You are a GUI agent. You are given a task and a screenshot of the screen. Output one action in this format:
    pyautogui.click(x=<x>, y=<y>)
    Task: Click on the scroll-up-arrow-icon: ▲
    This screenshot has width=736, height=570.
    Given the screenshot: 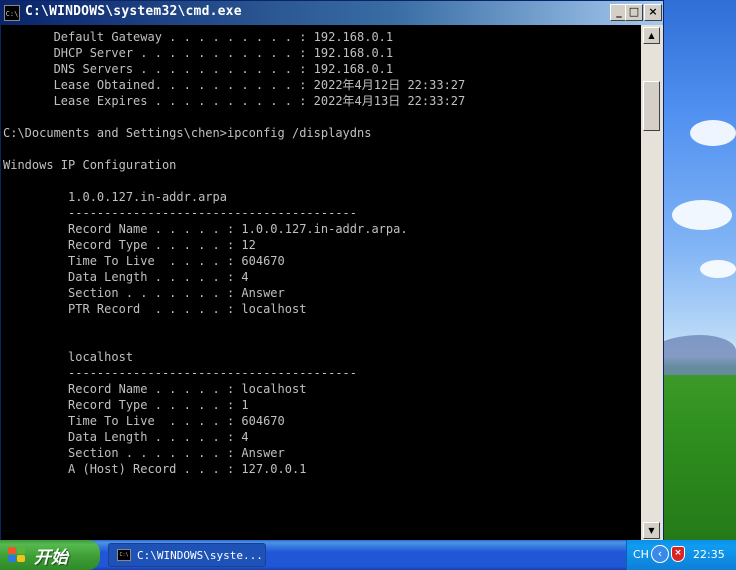 What is the action you would take?
    pyautogui.click(x=651, y=35)
    